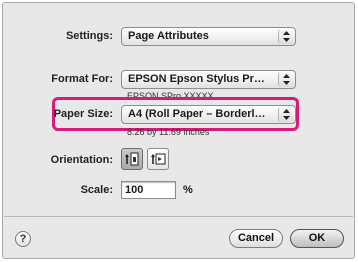 Image resolution: width=358 pixels, height=262 pixels. I want to click on format-for-label: Format For:, so click(82, 79).